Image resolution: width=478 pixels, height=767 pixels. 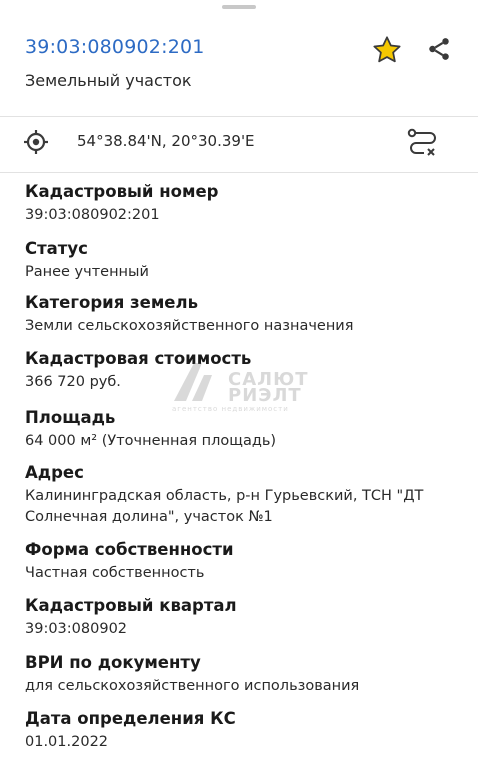 What do you see at coordinates (245, 617) in the screenshot?
I see `field-cadastral-quarter: Кадастровый квартал 39:03:080902` at bounding box center [245, 617].